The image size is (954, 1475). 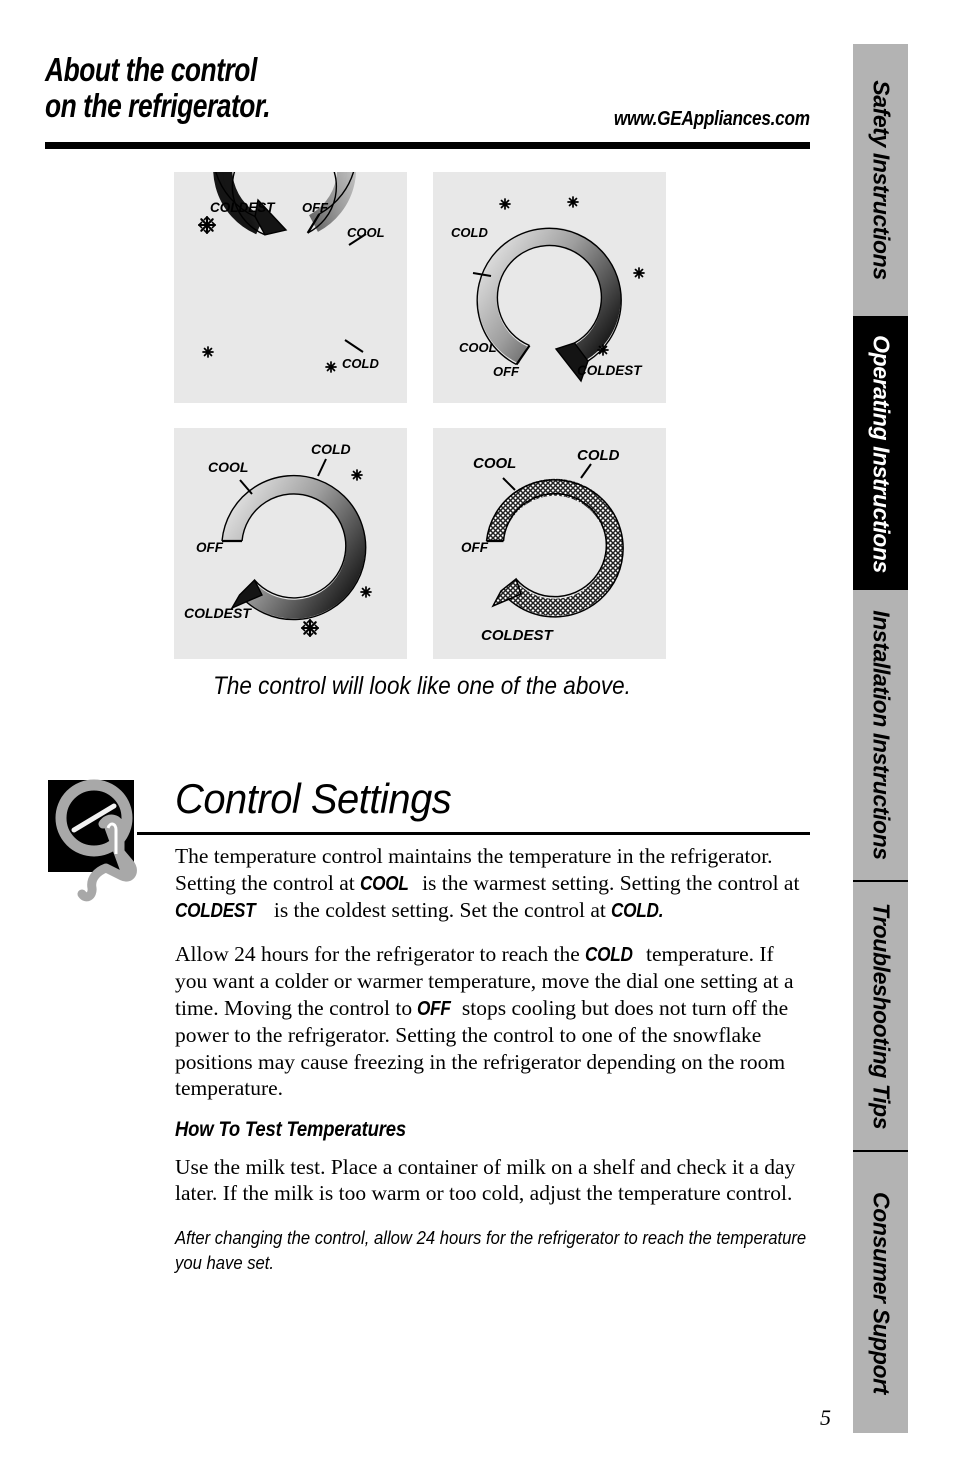 I want to click on dial-2-label-cool: COOL, so click(x=478, y=347).